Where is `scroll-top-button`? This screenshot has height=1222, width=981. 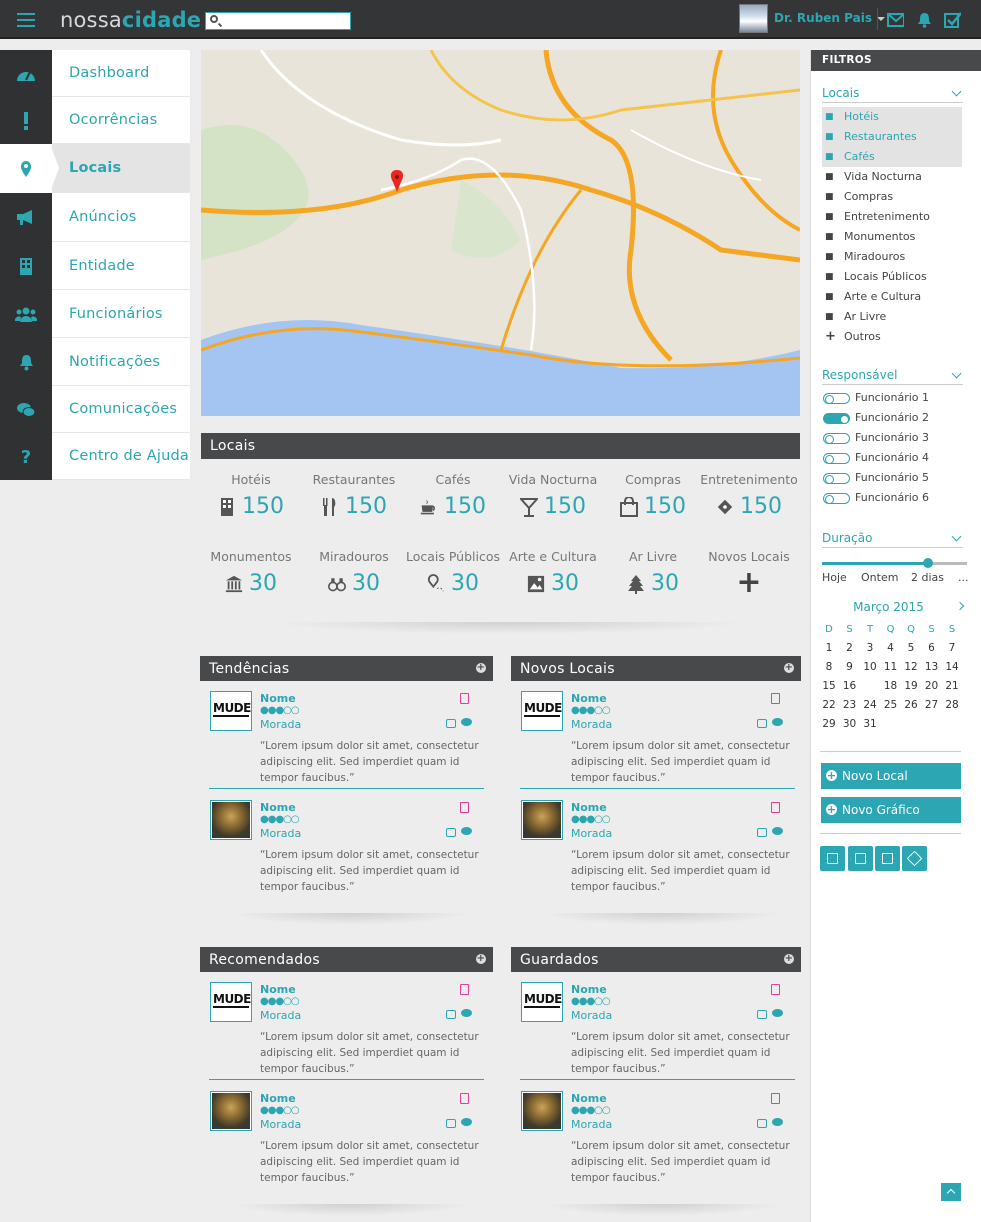 scroll-top-button is located at coordinates (951, 1192).